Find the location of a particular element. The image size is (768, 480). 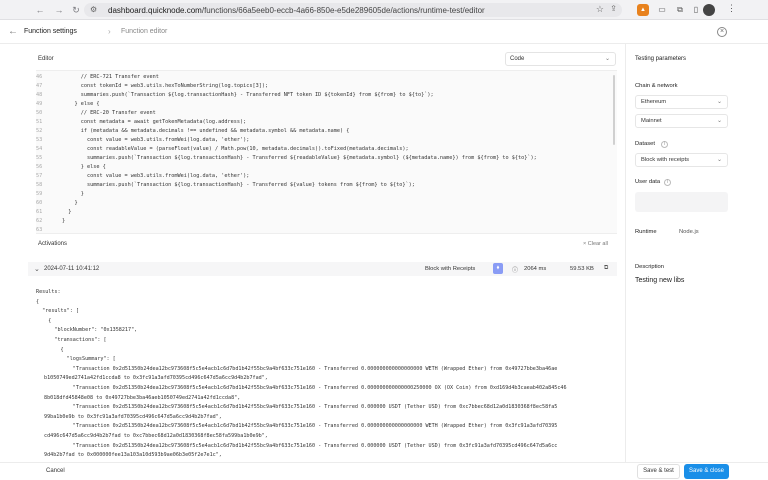

save-close-button: Save & close is located at coordinates (706, 471).